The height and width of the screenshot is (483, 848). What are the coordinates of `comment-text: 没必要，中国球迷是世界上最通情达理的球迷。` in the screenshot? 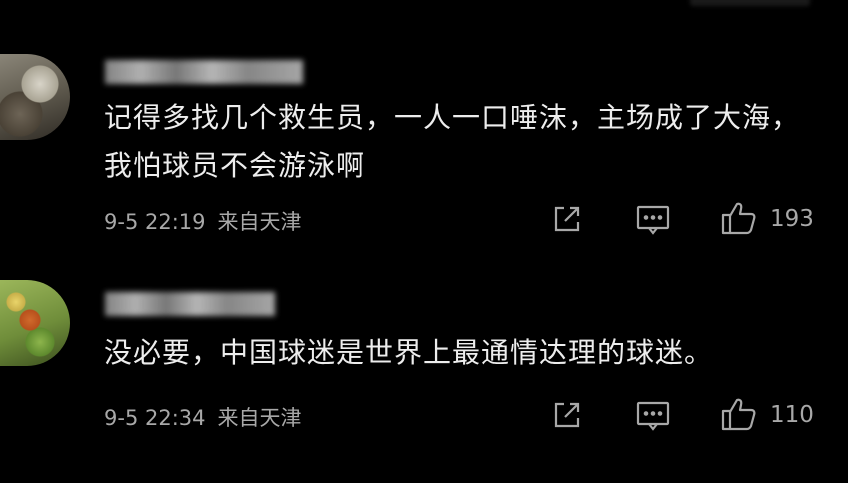 It's located at (409, 352).